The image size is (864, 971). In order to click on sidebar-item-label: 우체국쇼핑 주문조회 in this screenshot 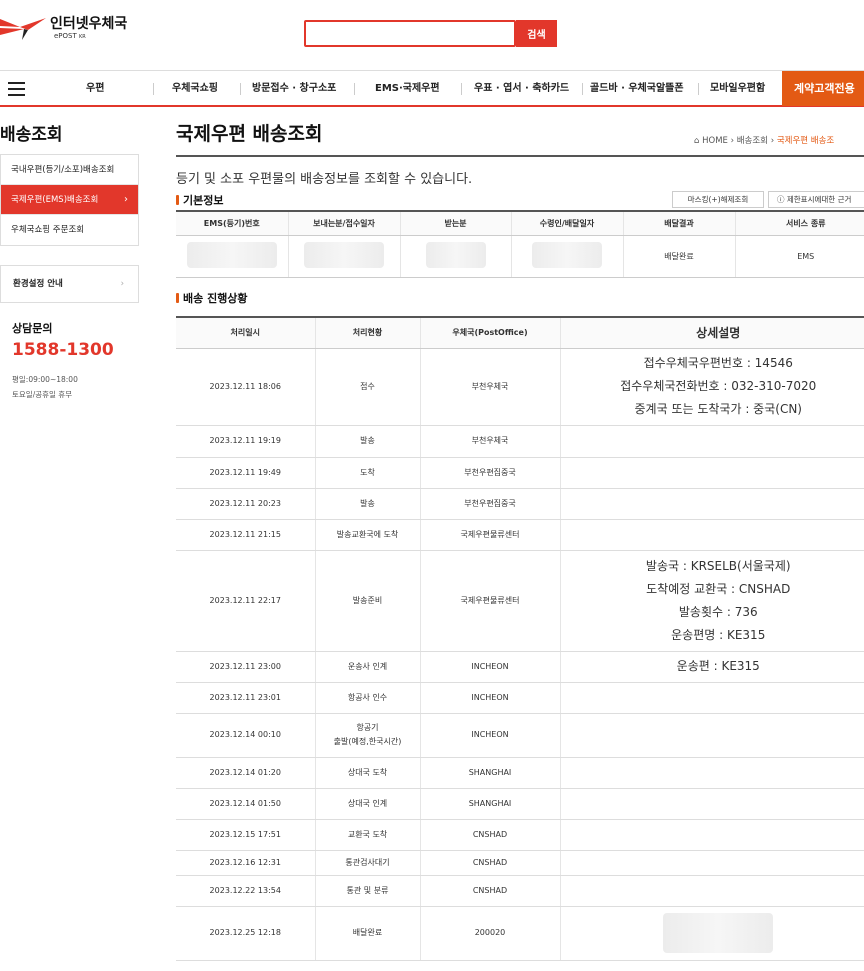, I will do `click(48, 230)`.